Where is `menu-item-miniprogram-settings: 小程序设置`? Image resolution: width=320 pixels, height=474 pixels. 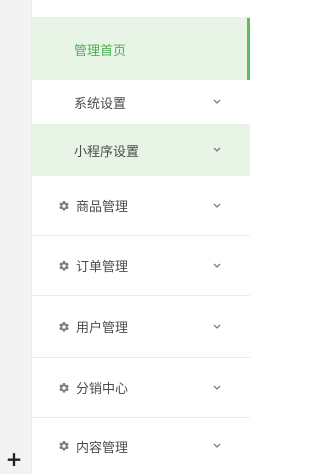 menu-item-miniprogram-settings: 小程序设置 is located at coordinates (141, 150).